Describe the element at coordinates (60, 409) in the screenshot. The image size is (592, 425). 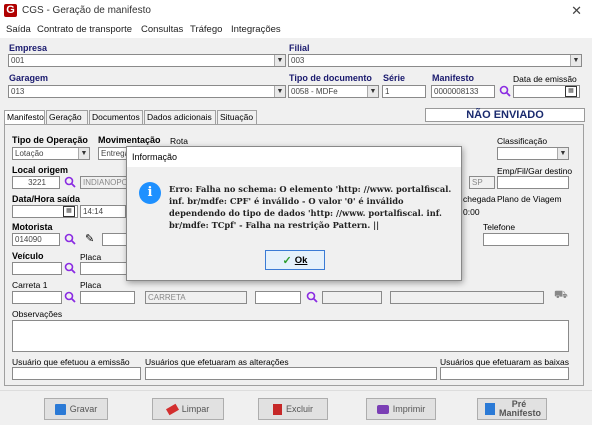
I see `save-icon` at that location.